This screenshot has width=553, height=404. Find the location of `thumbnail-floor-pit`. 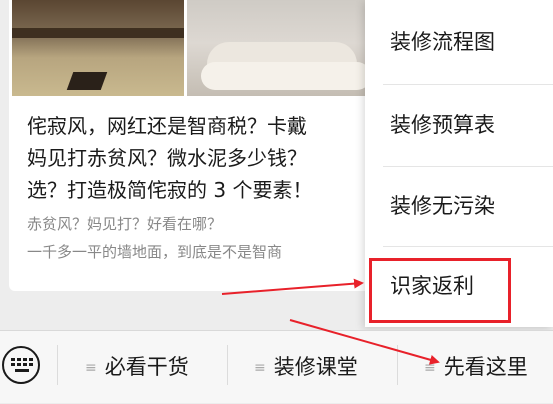

thumbnail-floor-pit is located at coordinates (87, 81).